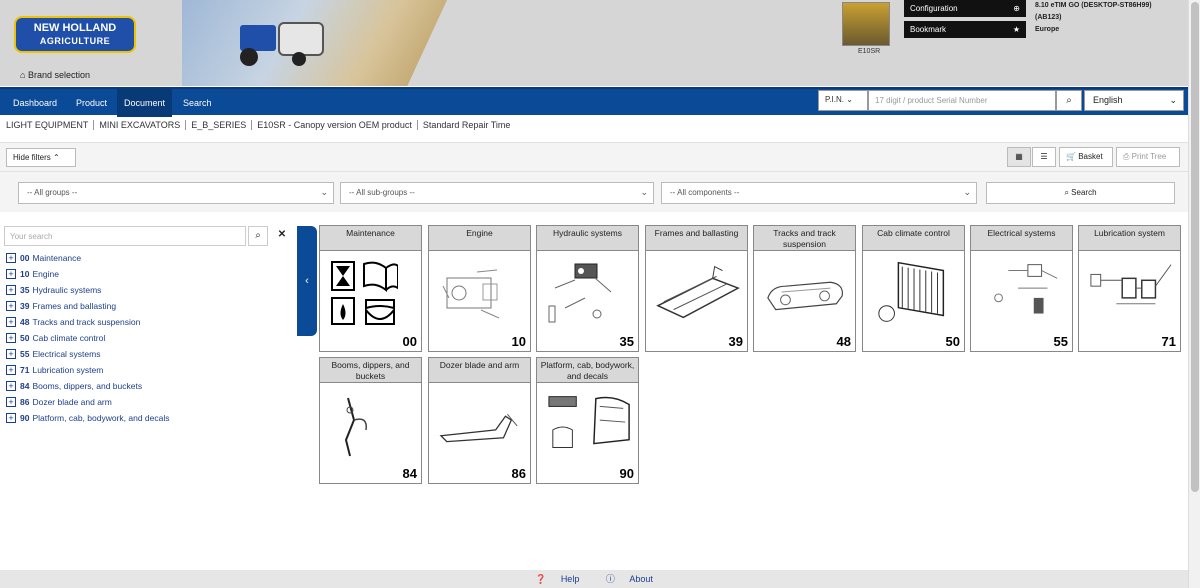 This screenshot has height=588, width=1200. I want to click on nav-search: Search, so click(197, 103).